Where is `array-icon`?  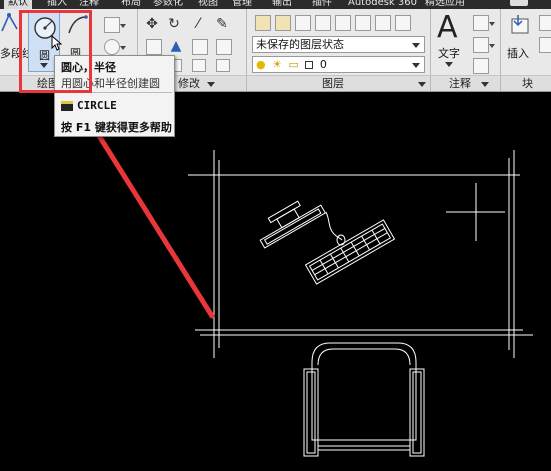 array-icon is located at coordinates (199, 65).